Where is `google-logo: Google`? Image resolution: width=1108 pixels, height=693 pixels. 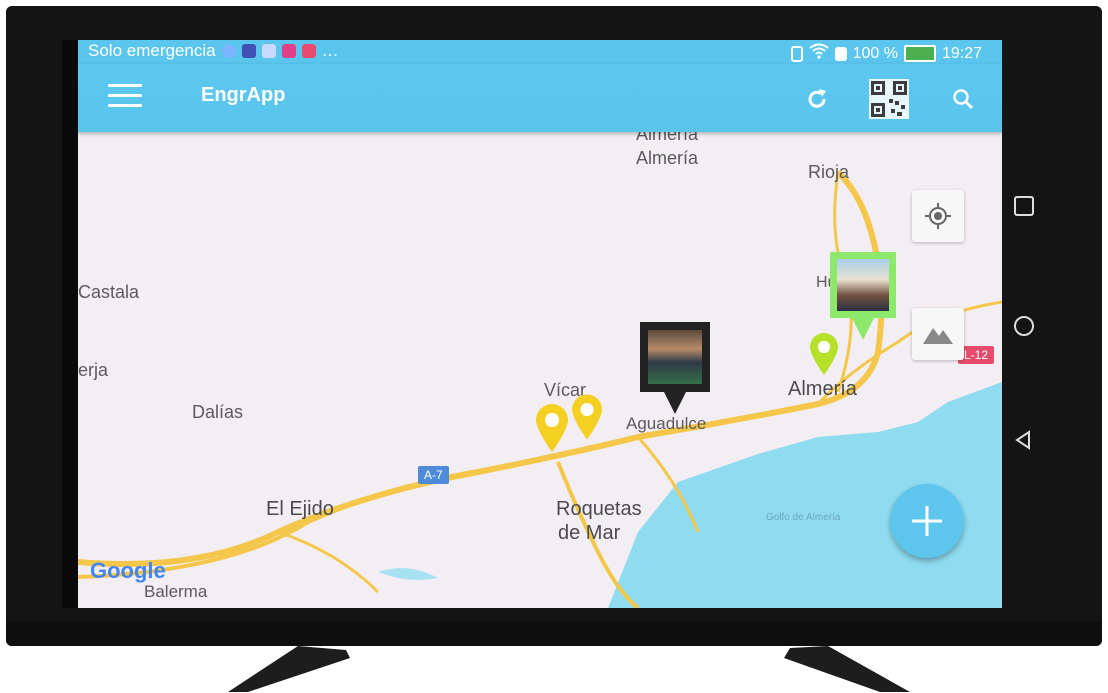
google-logo: Google is located at coordinates (128, 571).